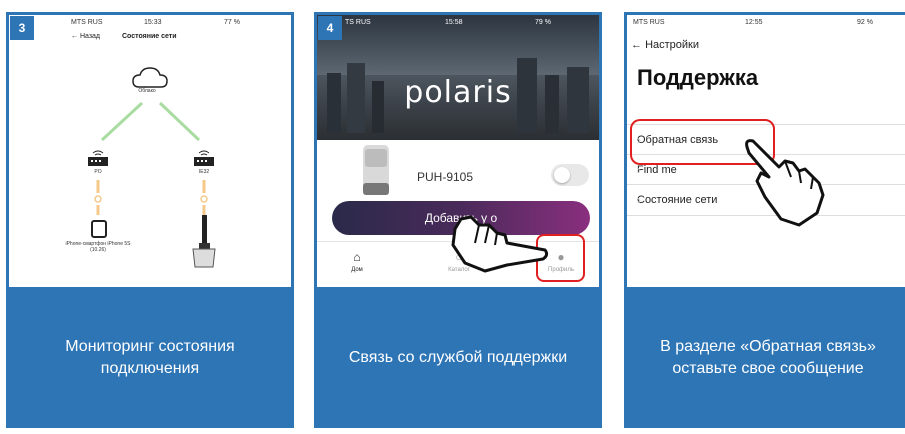  I want to click on hero-banner: TS RUS 15:58 79 % polaris, so click(458, 77).